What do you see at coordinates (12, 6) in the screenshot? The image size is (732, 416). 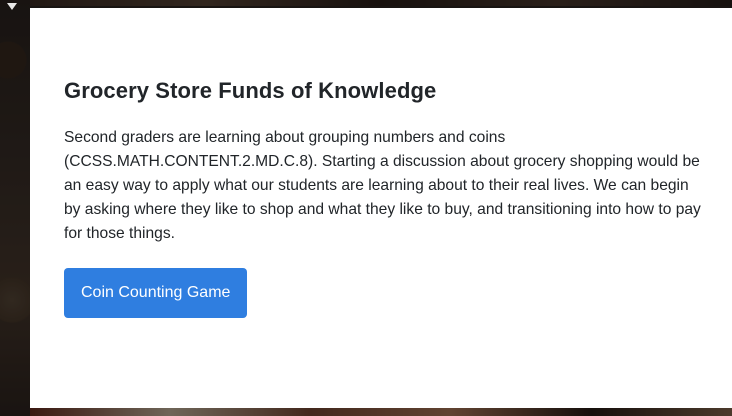 I see `chevron-down-icon` at bounding box center [12, 6].